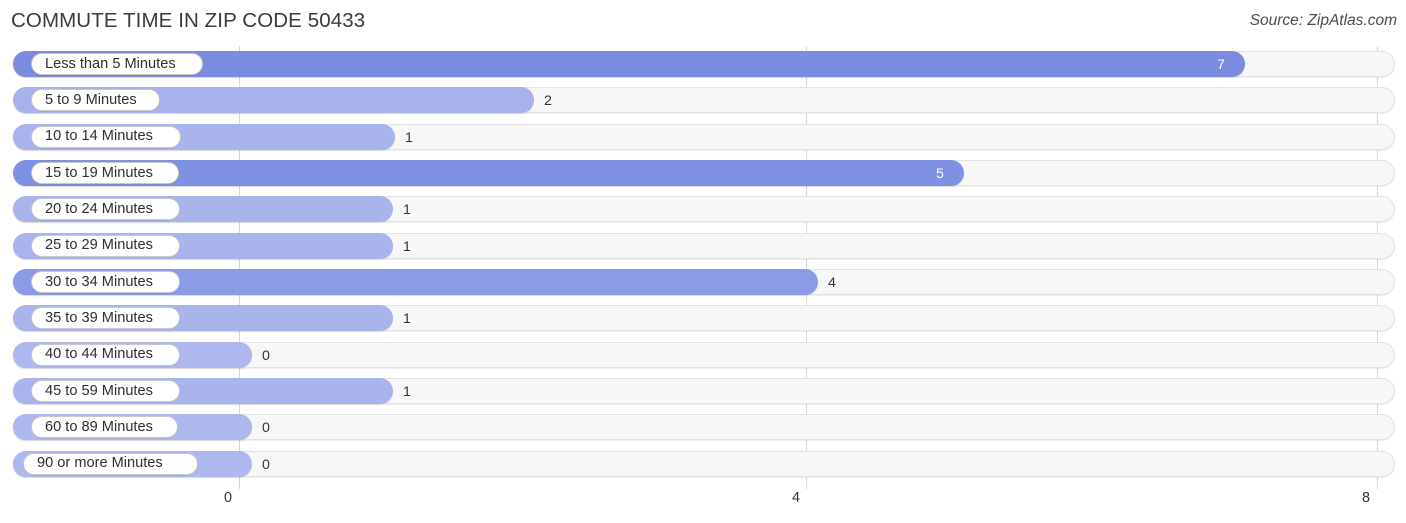 The image size is (1406, 523). What do you see at coordinates (99, 136) in the screenshot?
I see `category-label: 10 to 14 Minutes` at bounding box center [99, 136].